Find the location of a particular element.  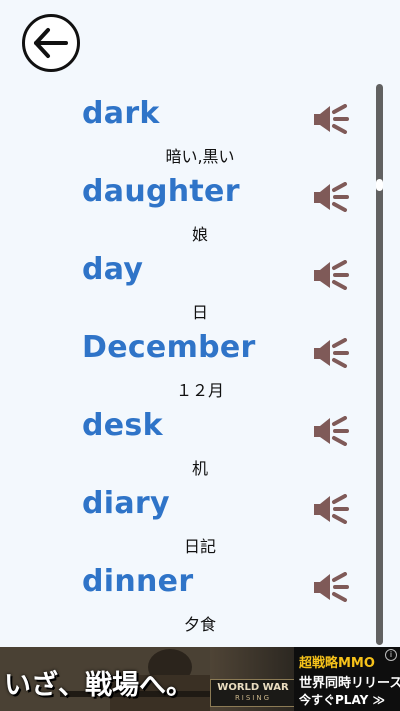

word-meaning: １２月 is located at coordinates (199, 390).